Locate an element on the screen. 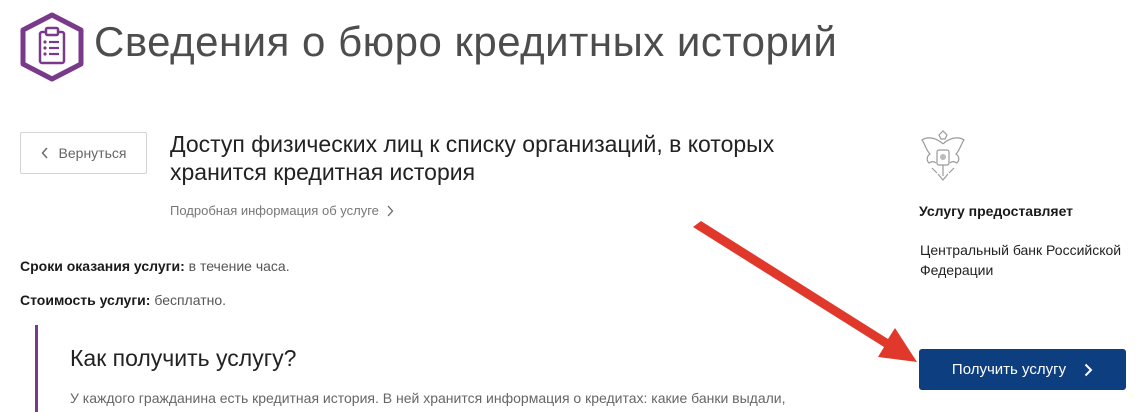 The image size is (1148, 412). back-button-label: Вернуться is located at coordinates (92, 153).